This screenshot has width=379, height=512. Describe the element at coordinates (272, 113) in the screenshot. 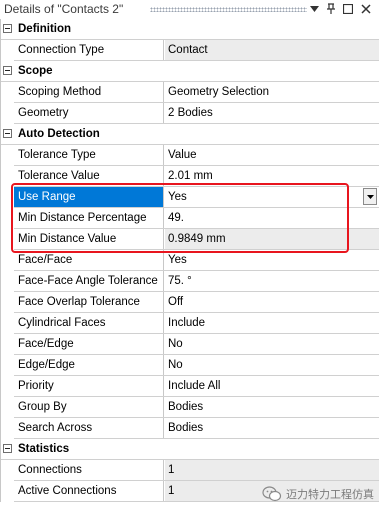

I see `property-value: 2 Bodies` at that location.